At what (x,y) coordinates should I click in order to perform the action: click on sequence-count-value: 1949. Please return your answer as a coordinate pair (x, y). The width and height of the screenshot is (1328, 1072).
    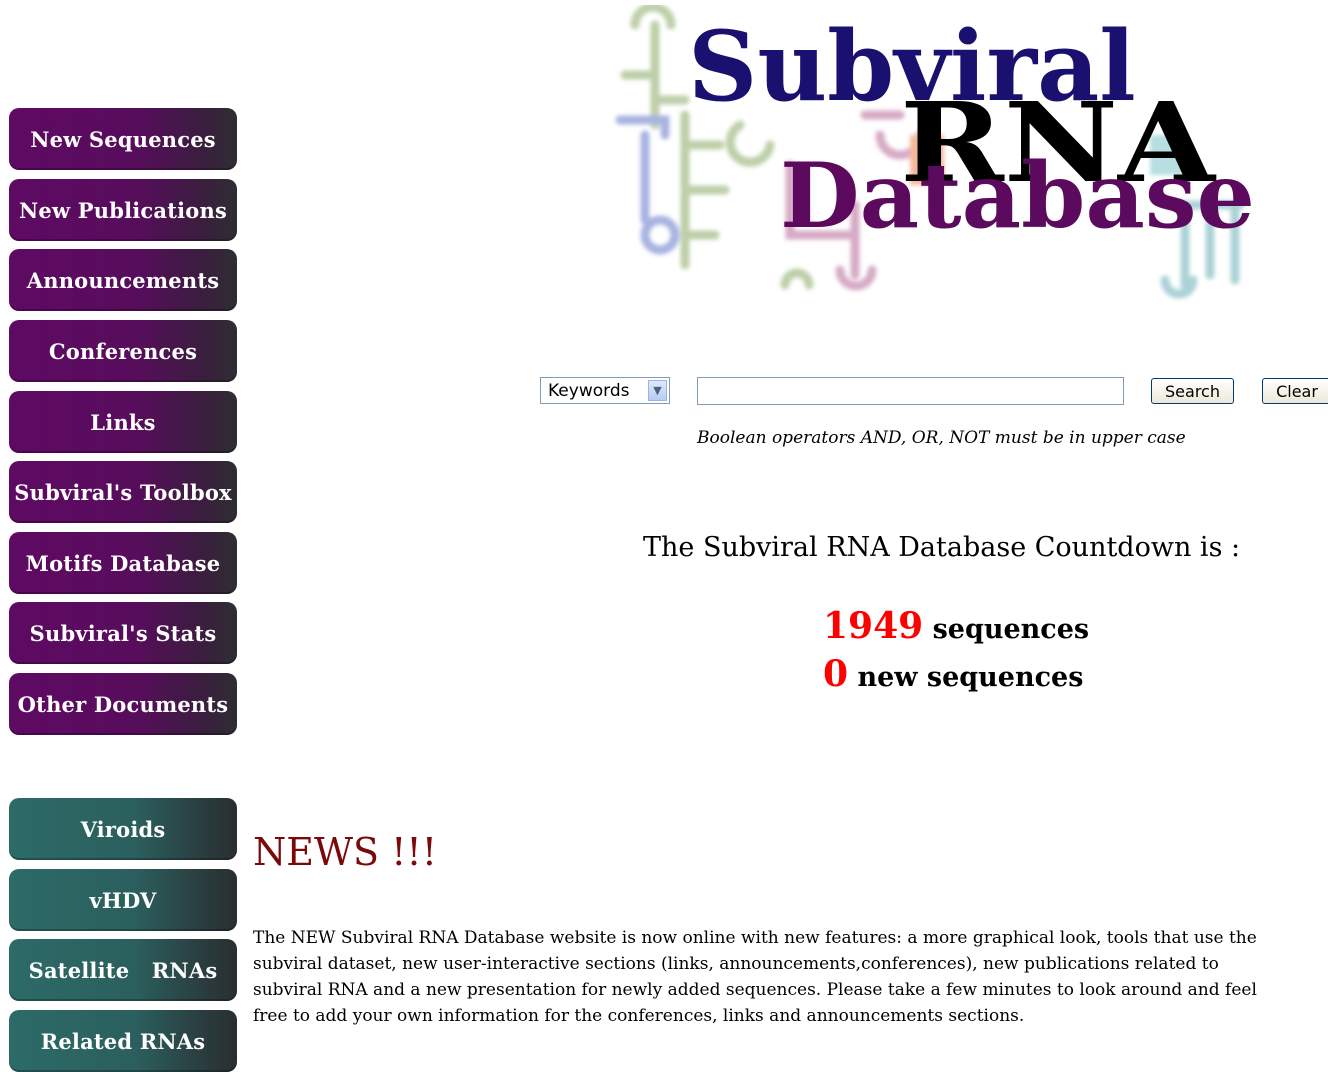
    Looking at the image, I should click on (873, 626).